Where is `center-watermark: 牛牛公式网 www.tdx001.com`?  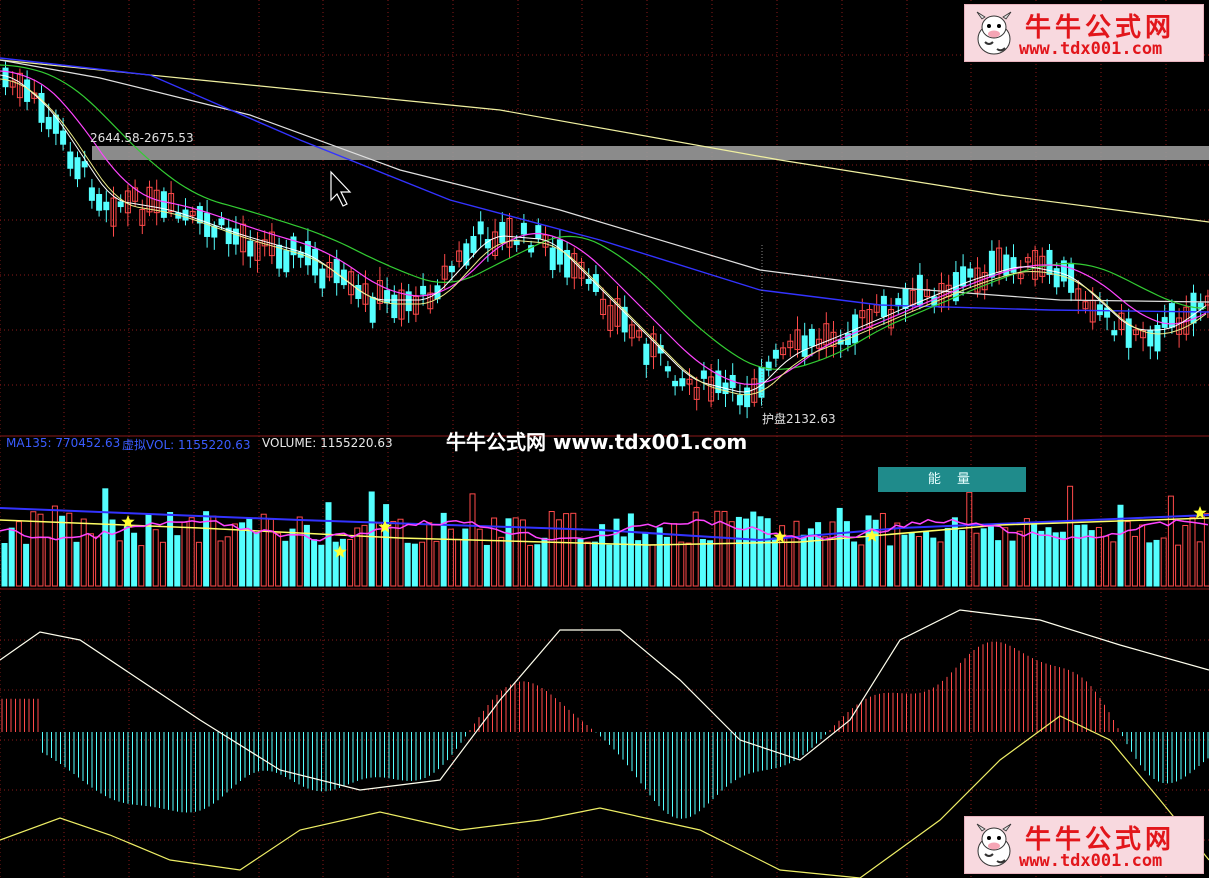 center-watermark: 牛牛公式网 www.tdx001.com is located at coordinates (597, 442).